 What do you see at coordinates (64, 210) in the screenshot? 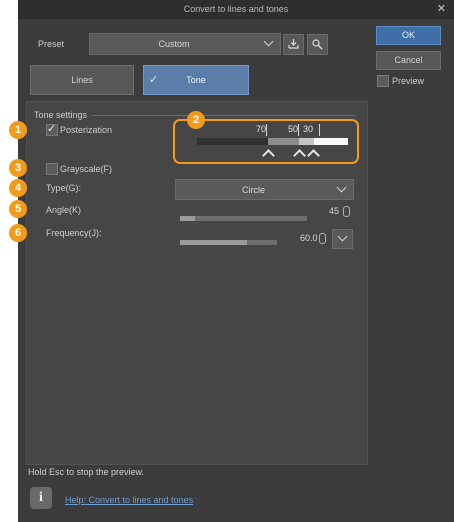
I see `angle-label: Angle(K)` at bounding box center [64, 210].